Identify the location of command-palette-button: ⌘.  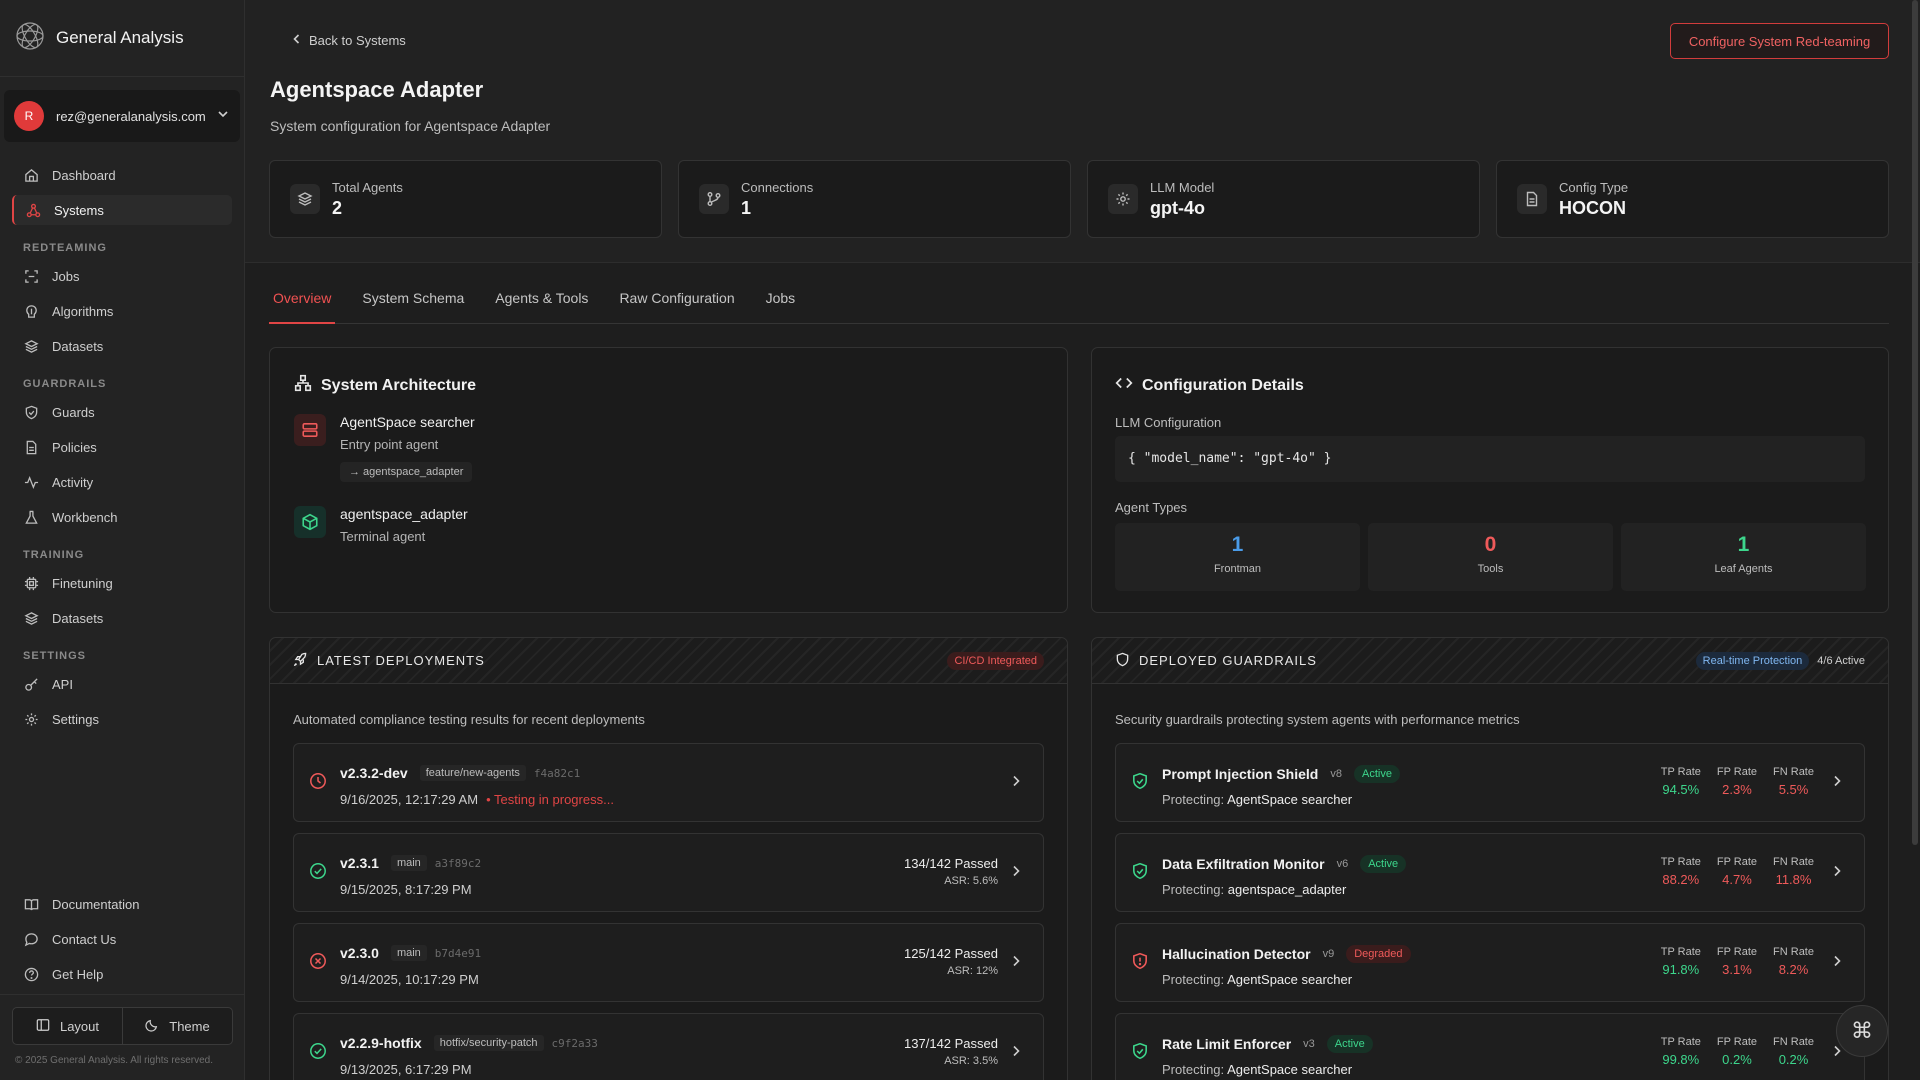
(1862, 1031).